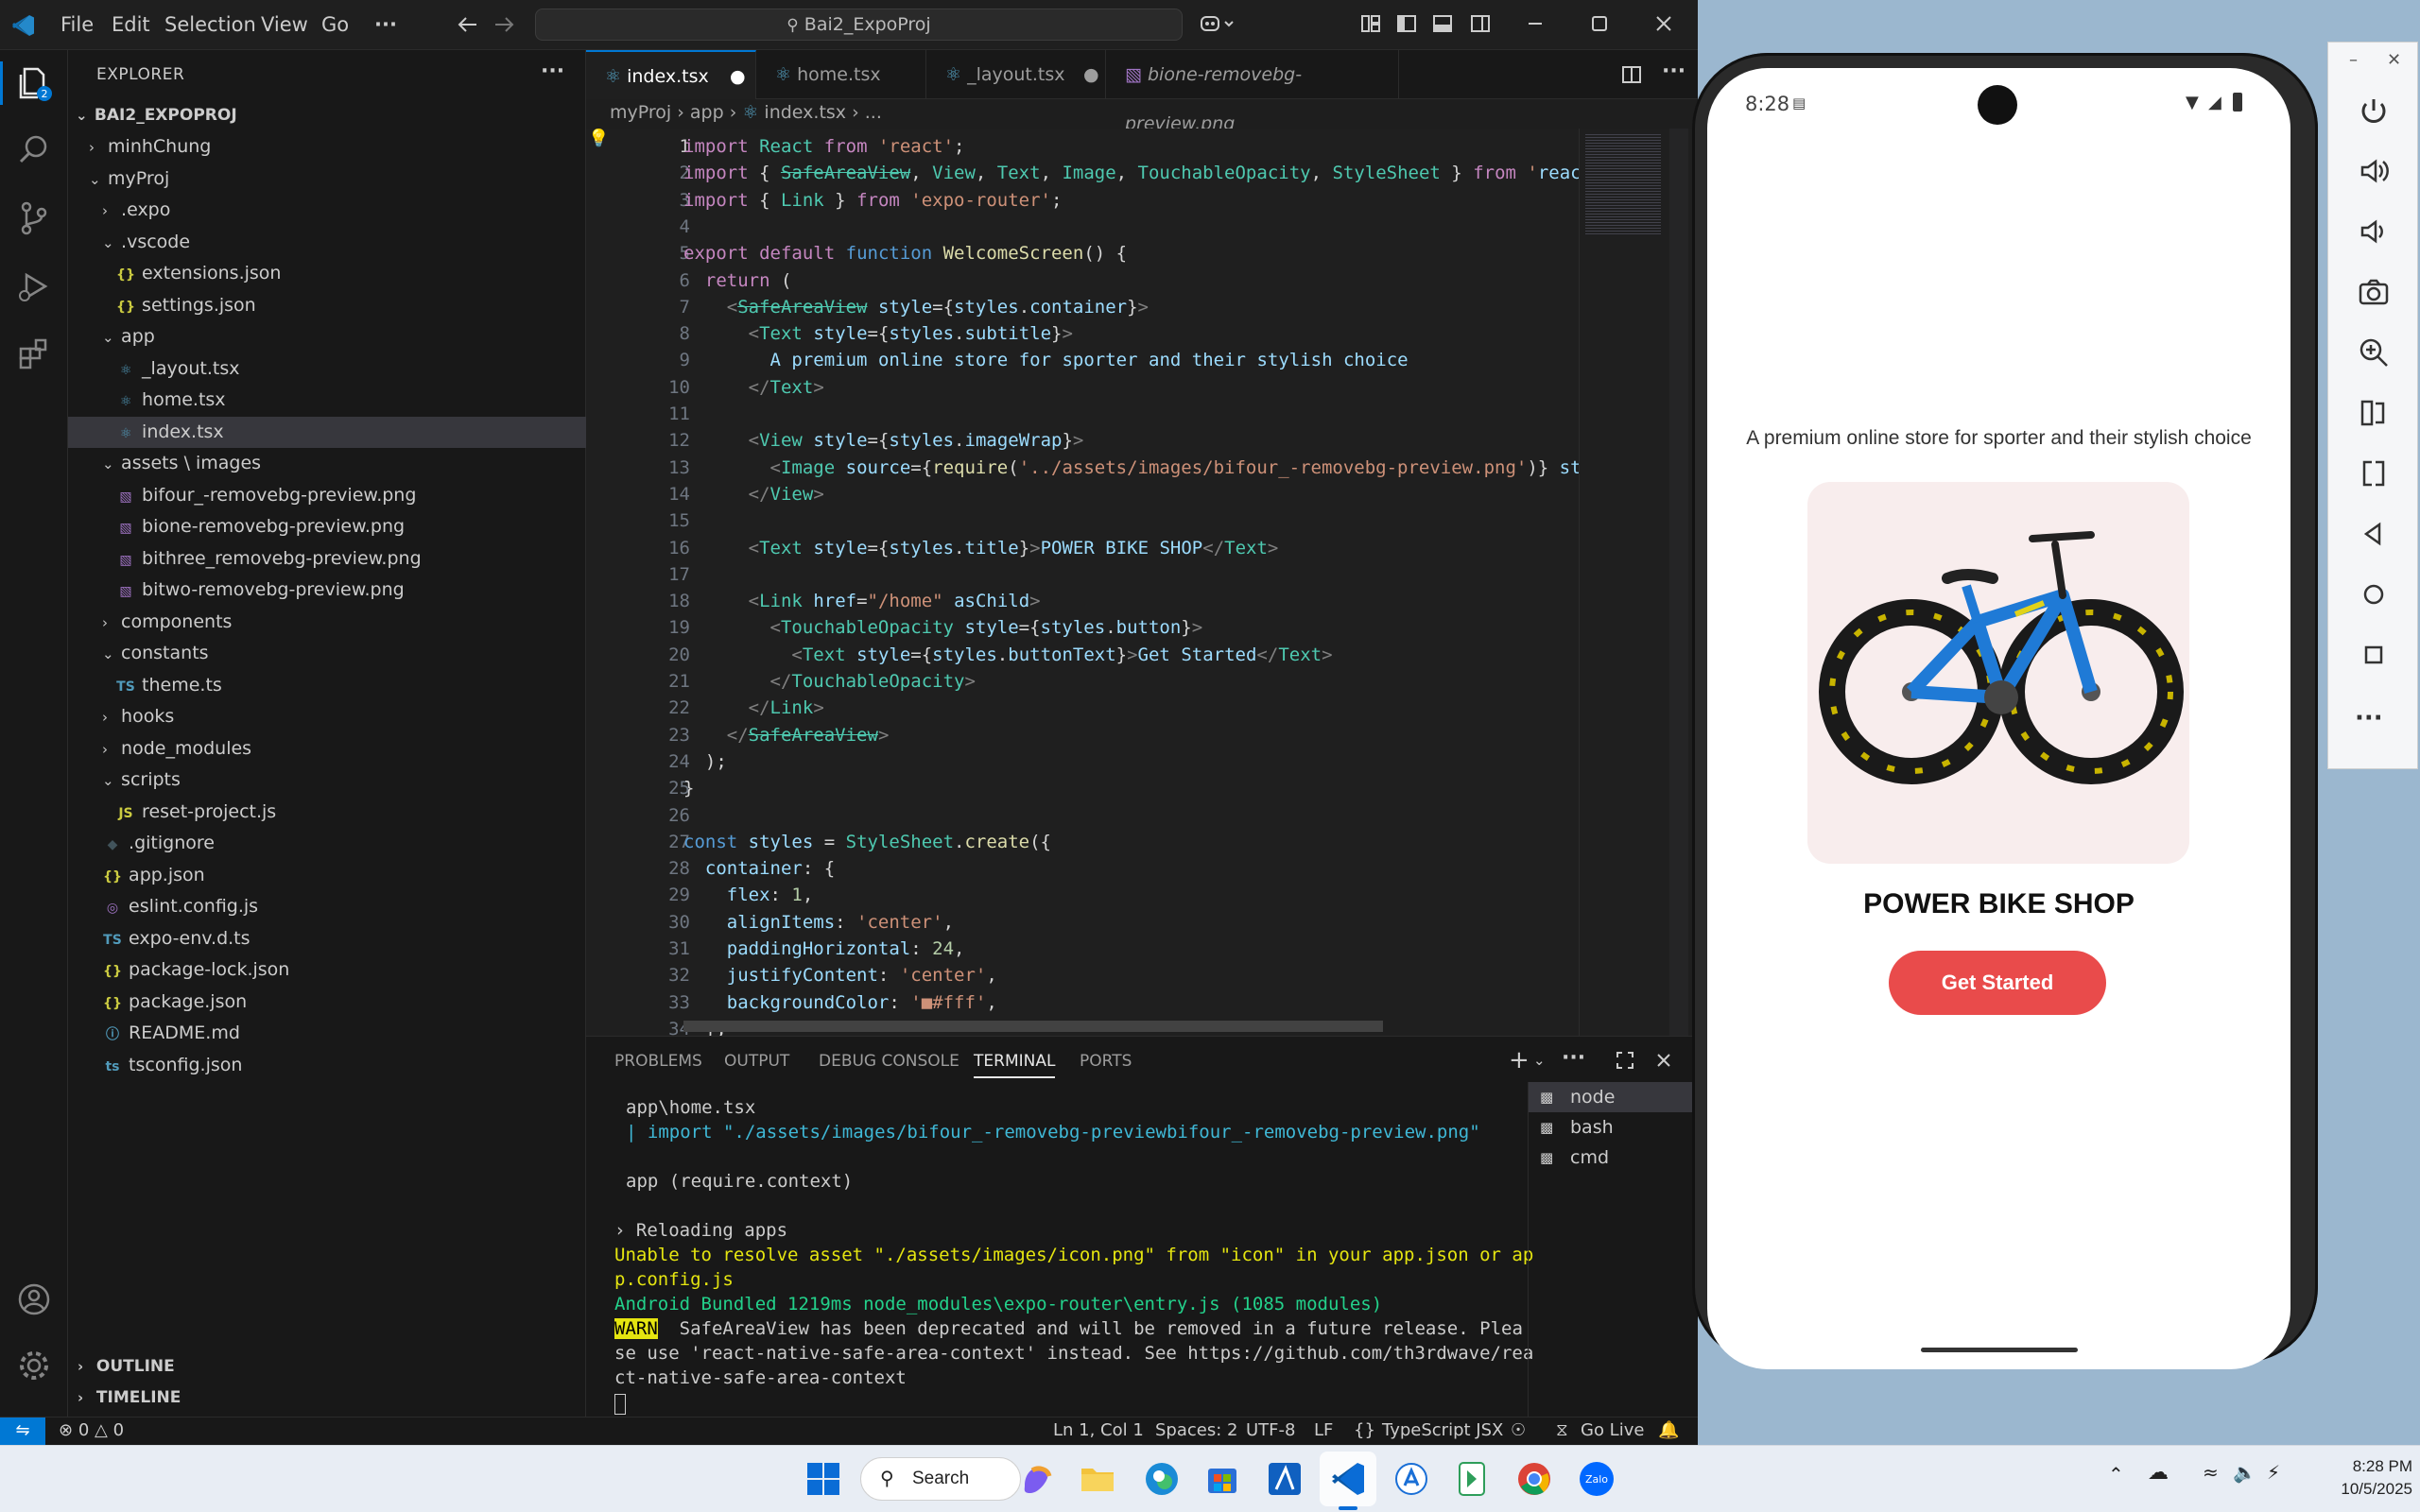 Image resolution: width=2420 pixels, height=1512 pixels. What do you see at coordinates (2353, 60) in the screenshot?
I see `minimize-icon: –` at bounding box center [2353, 60].